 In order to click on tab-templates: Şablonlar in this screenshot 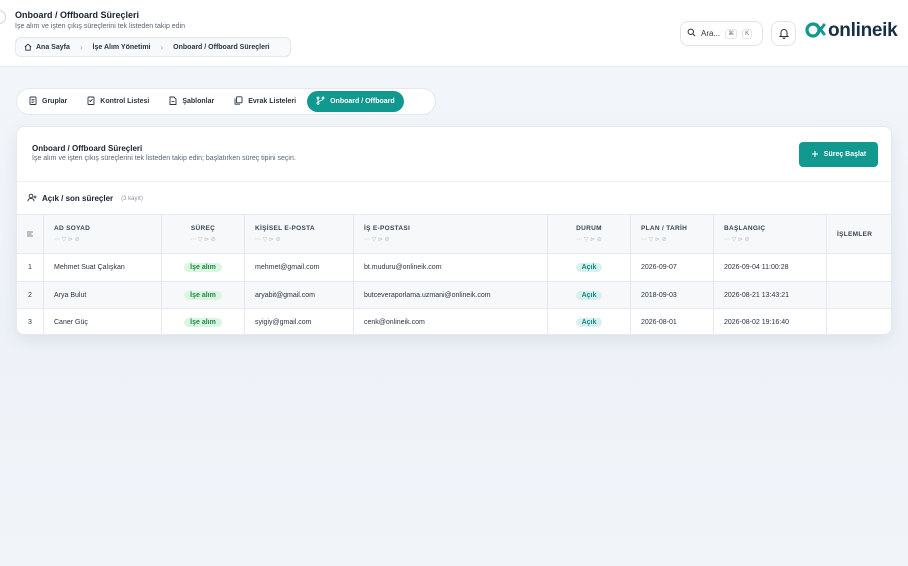, I will do `click(191, 101)`.